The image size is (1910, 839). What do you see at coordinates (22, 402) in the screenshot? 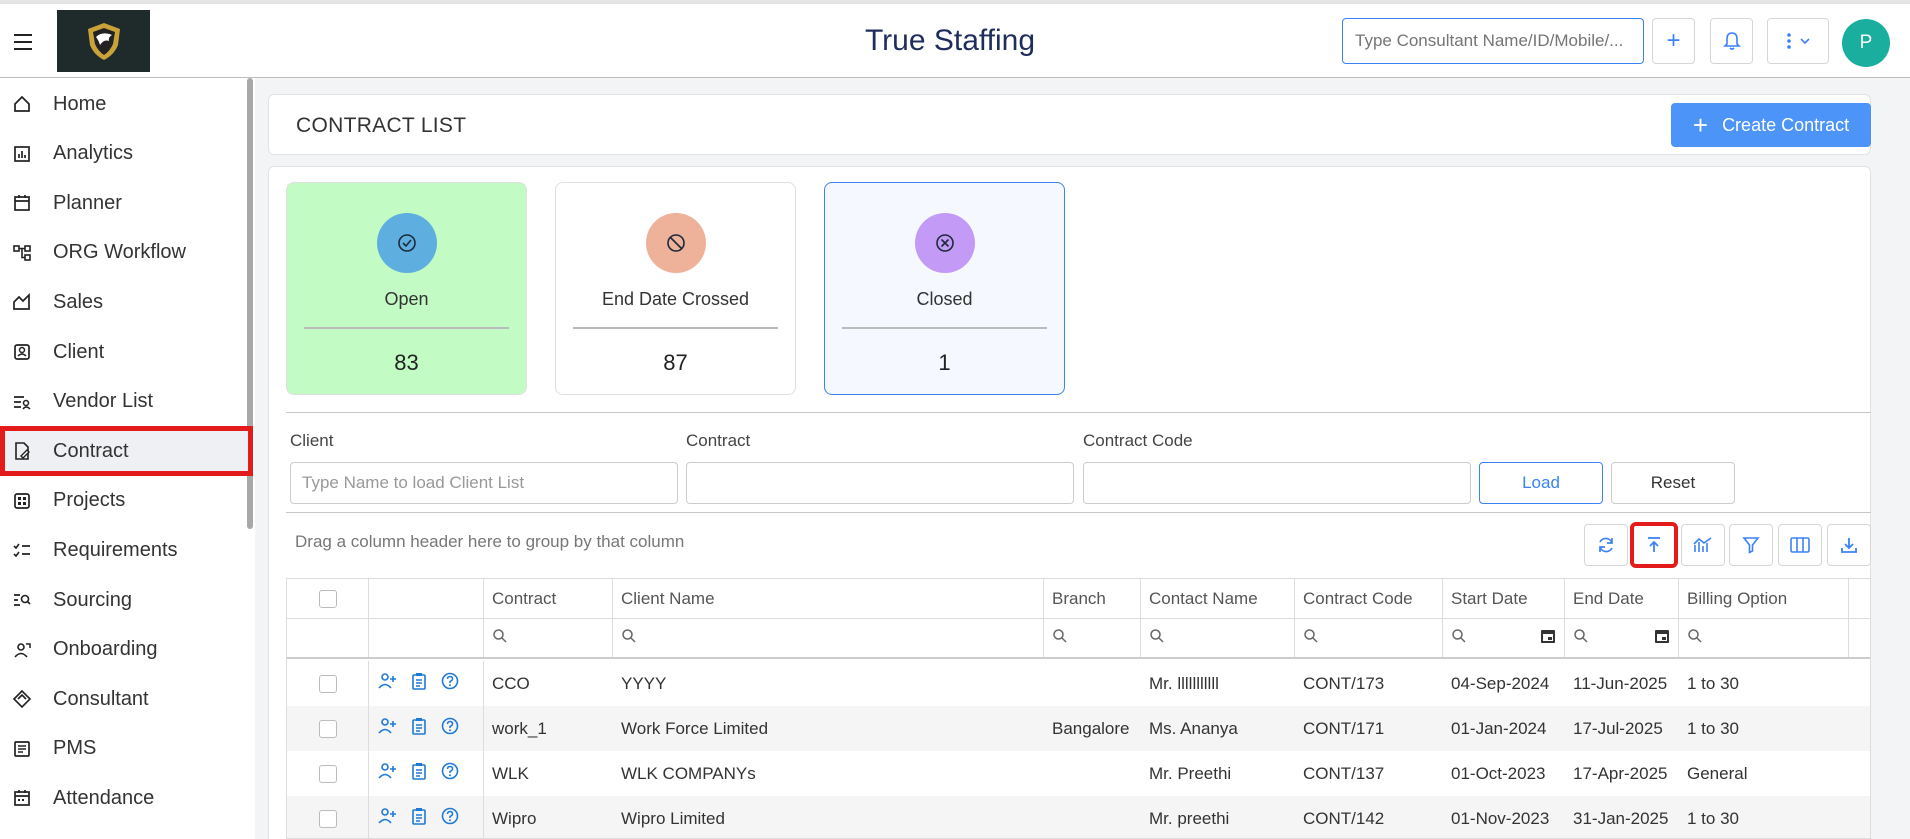
I see `vendor-list-icon` at bounding box center [22, 402].